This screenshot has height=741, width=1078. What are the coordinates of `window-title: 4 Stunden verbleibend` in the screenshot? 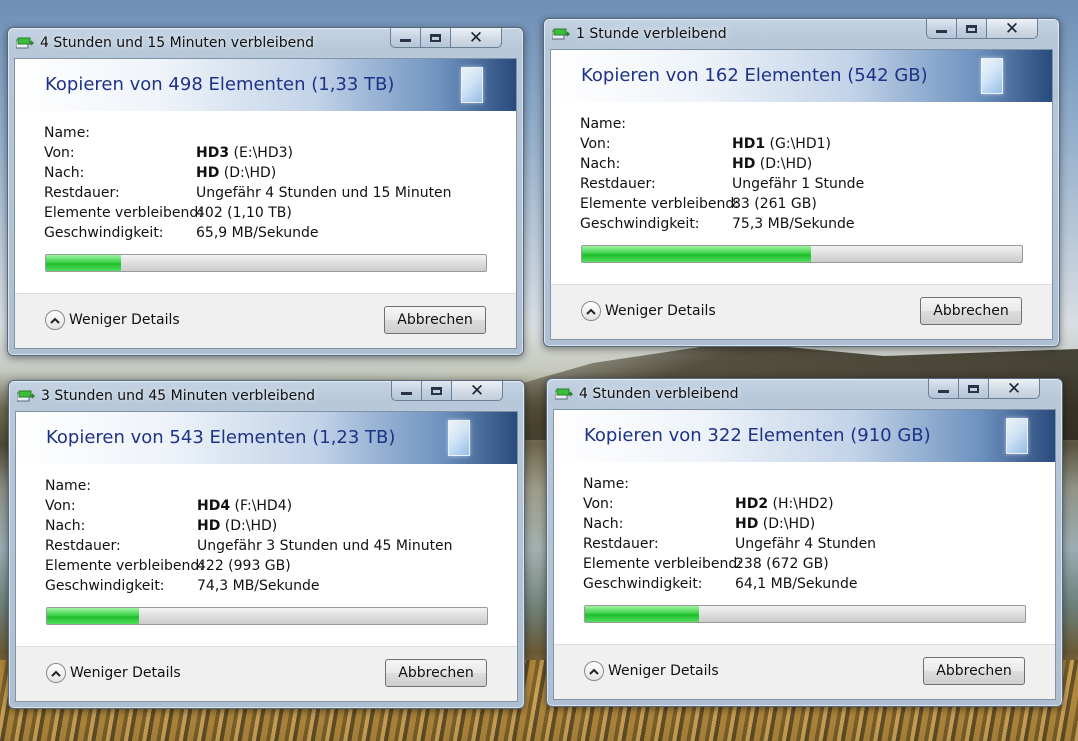 It's located at (659, 394).